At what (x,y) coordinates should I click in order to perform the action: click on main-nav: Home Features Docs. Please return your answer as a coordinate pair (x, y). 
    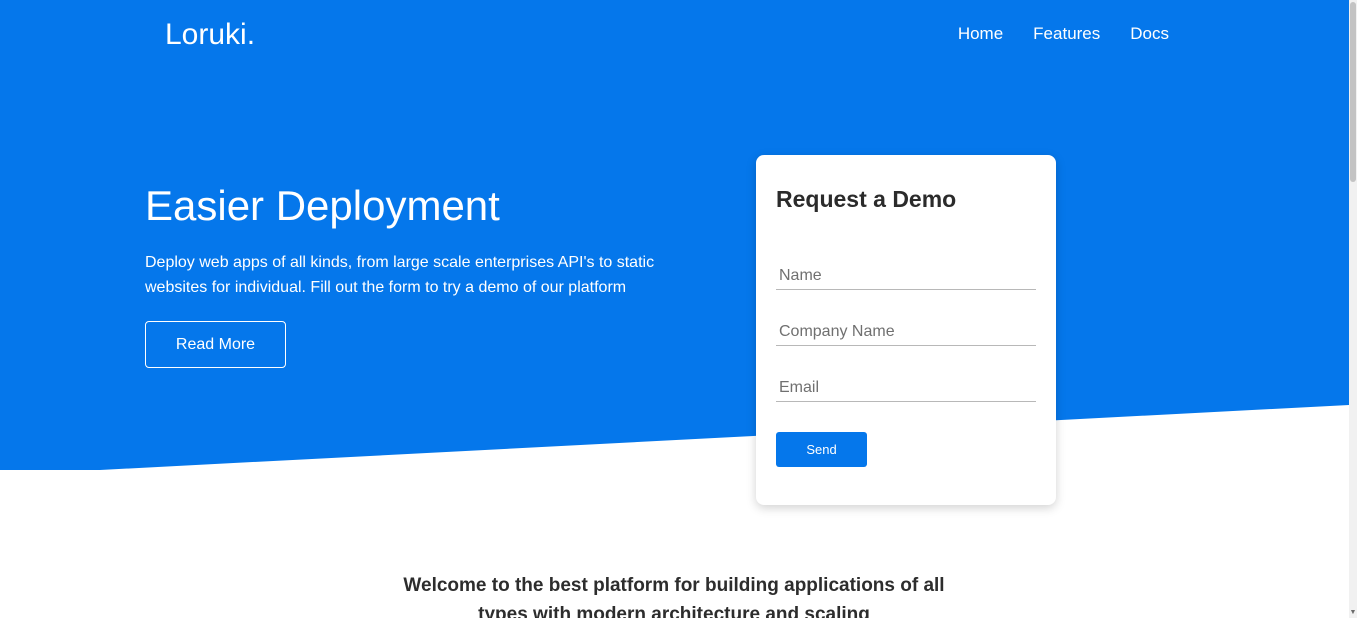
    Looking at the image, I should click on (1063, 34).